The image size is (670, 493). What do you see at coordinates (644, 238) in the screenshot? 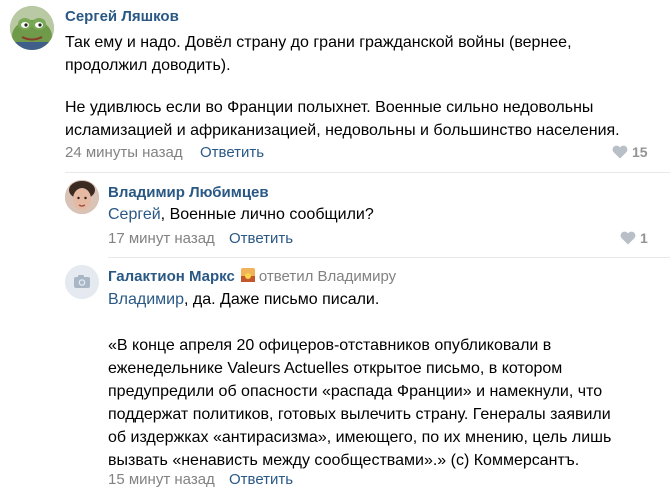
I see `like-count: 1` at bounding box center [644, 238].